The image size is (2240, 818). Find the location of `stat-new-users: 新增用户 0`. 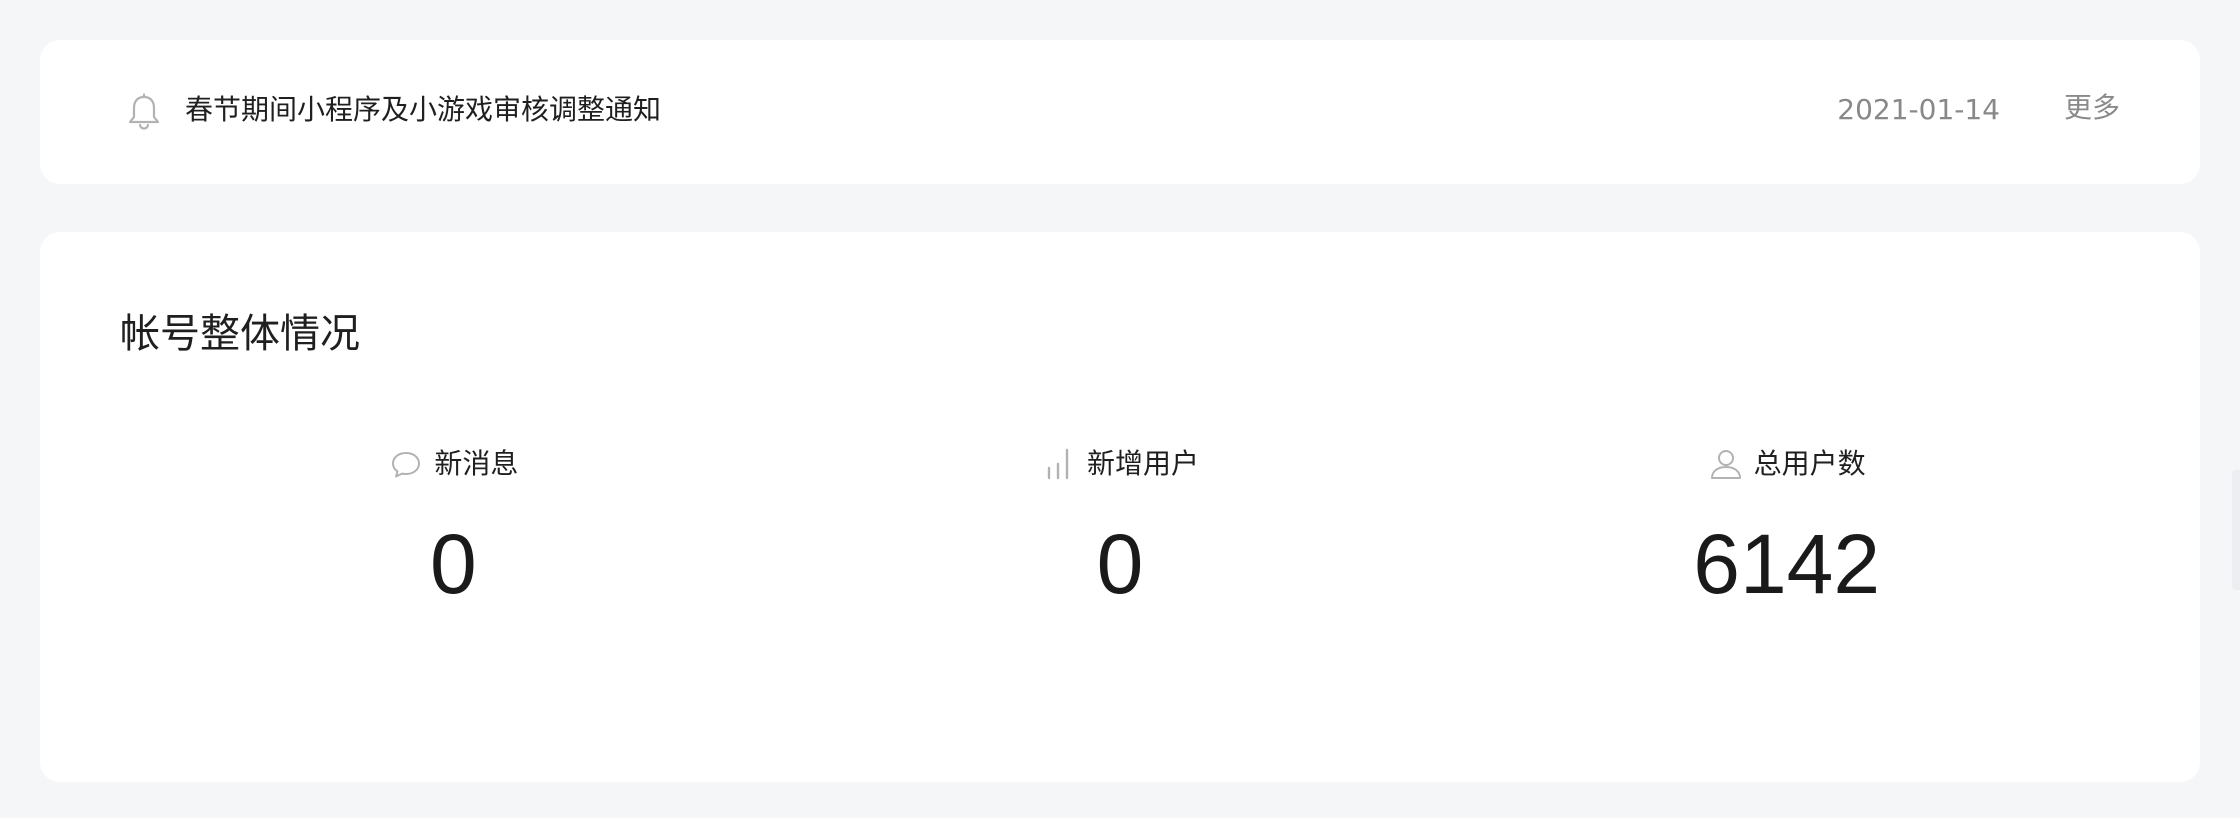

stat-new-users: 新增用户 0 is located at coordinates (1120, 529).